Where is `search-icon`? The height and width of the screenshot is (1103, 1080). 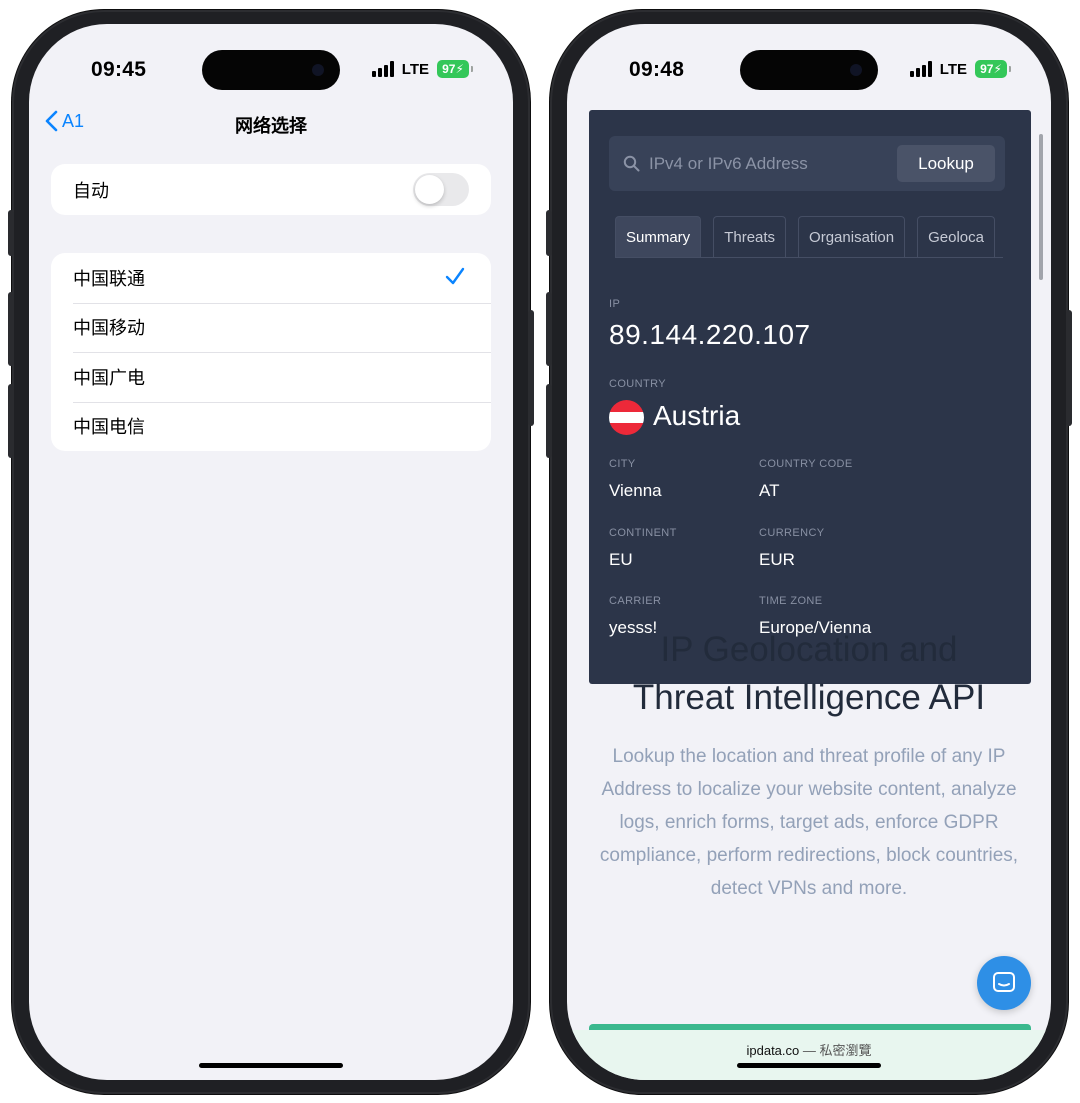
search-icon is located at coordinates (631, 163).